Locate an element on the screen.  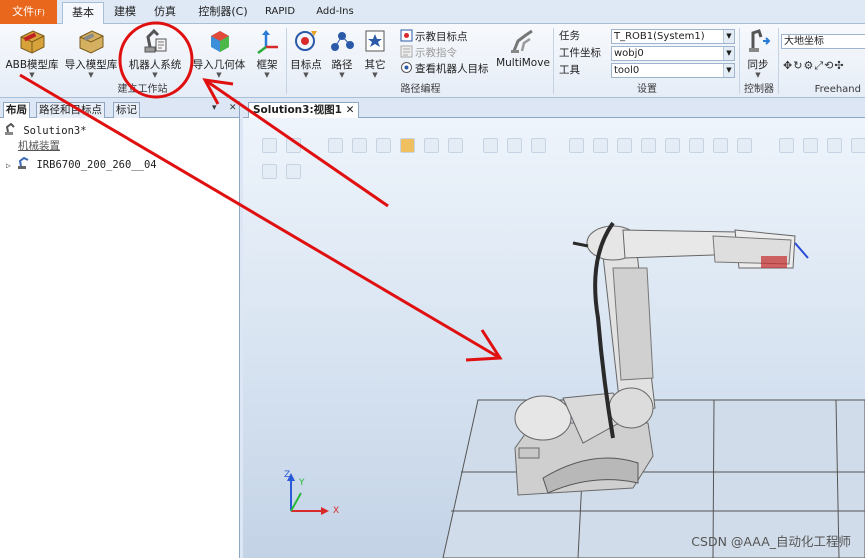
robot-system-icon is located at coordinates (155, 40).